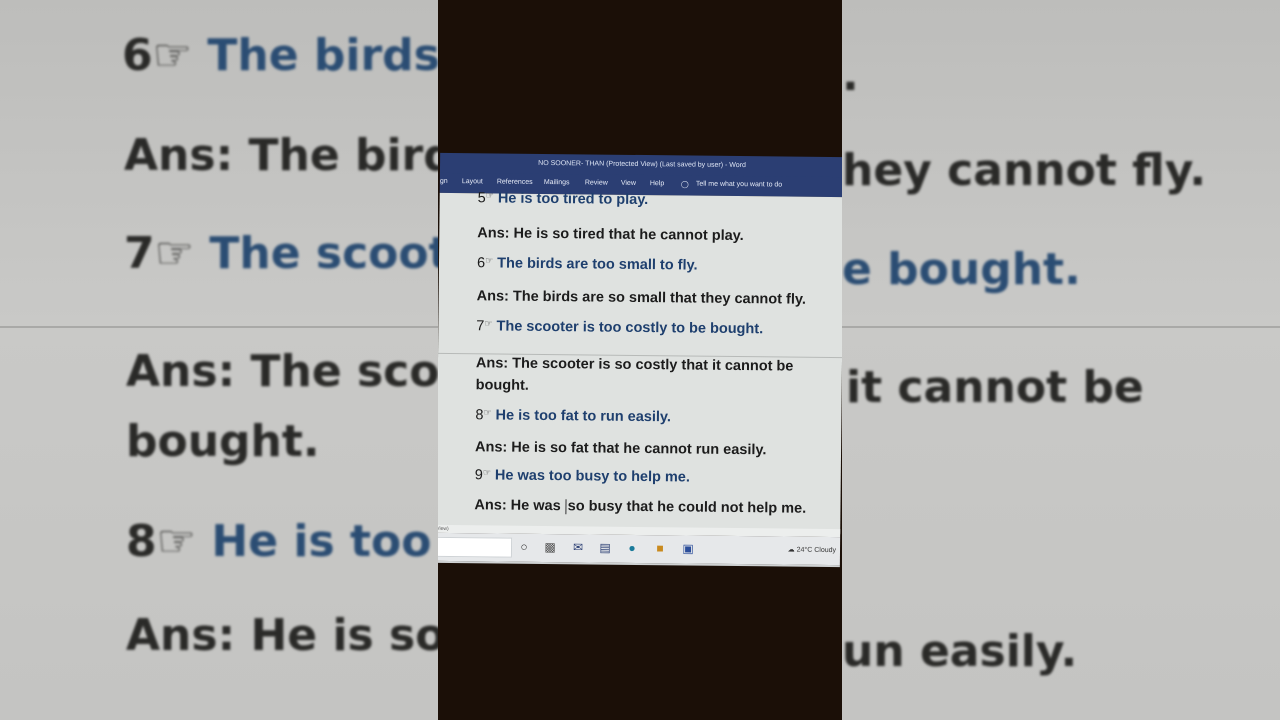  Describe the element at coordinates (502, 385) in the screenshot. I see `answer-7-line-2: bought.` at that location.